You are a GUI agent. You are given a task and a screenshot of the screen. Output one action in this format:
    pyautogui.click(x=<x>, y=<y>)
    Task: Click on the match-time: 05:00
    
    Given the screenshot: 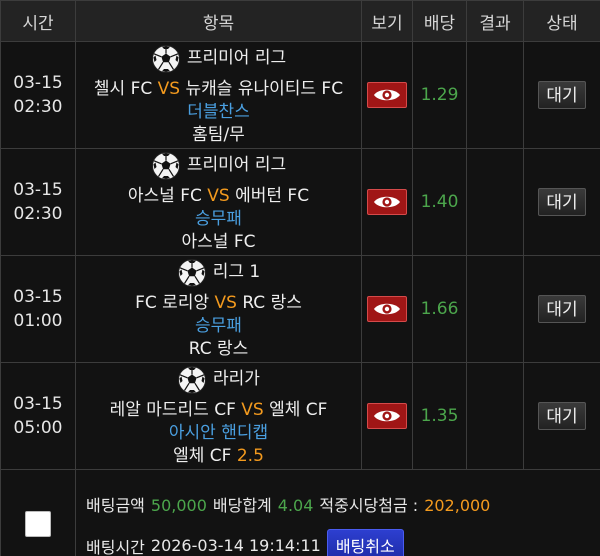 What is the action you would take?
    pyautogui.click(x=38, y=428)
    